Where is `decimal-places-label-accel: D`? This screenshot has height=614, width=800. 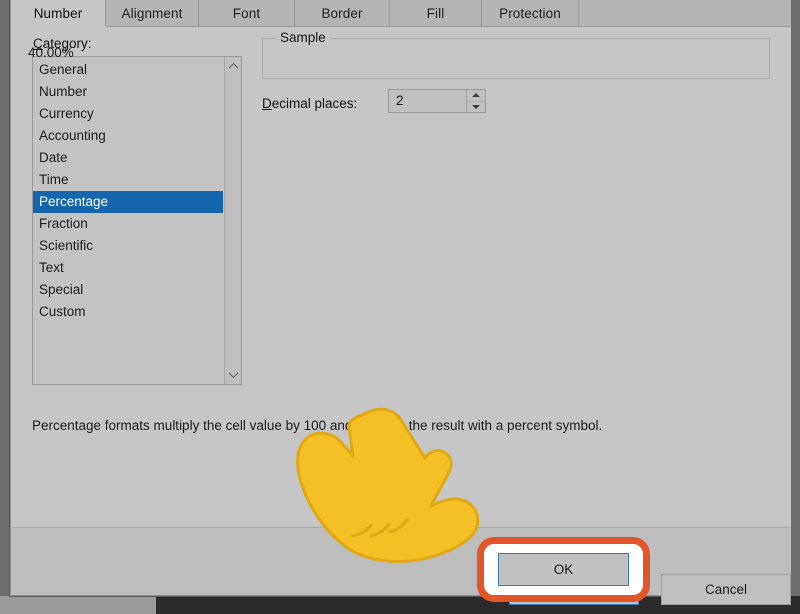
decimal-places-label-accel: D is located at coordinates (267, 103).